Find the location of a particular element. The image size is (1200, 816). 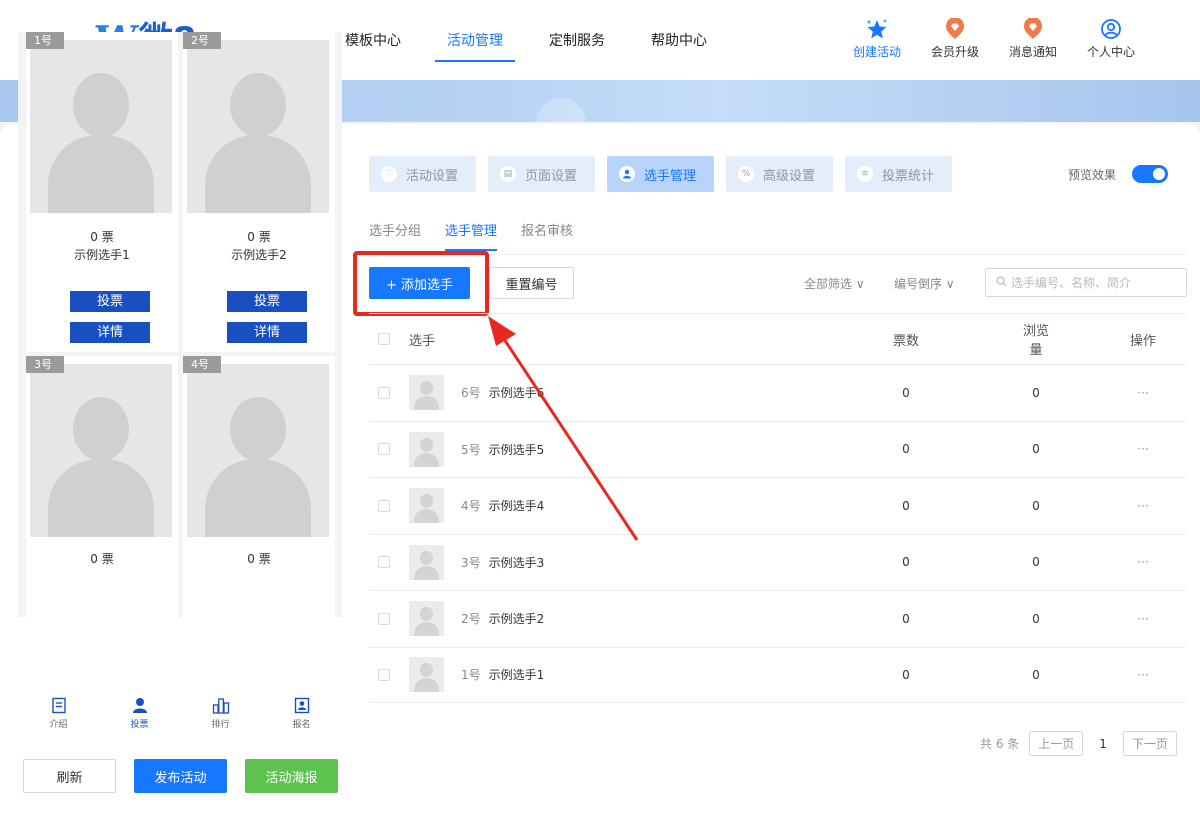

tab-page-settings: ▤ 页面设置 is located at coordinates (541, 174).